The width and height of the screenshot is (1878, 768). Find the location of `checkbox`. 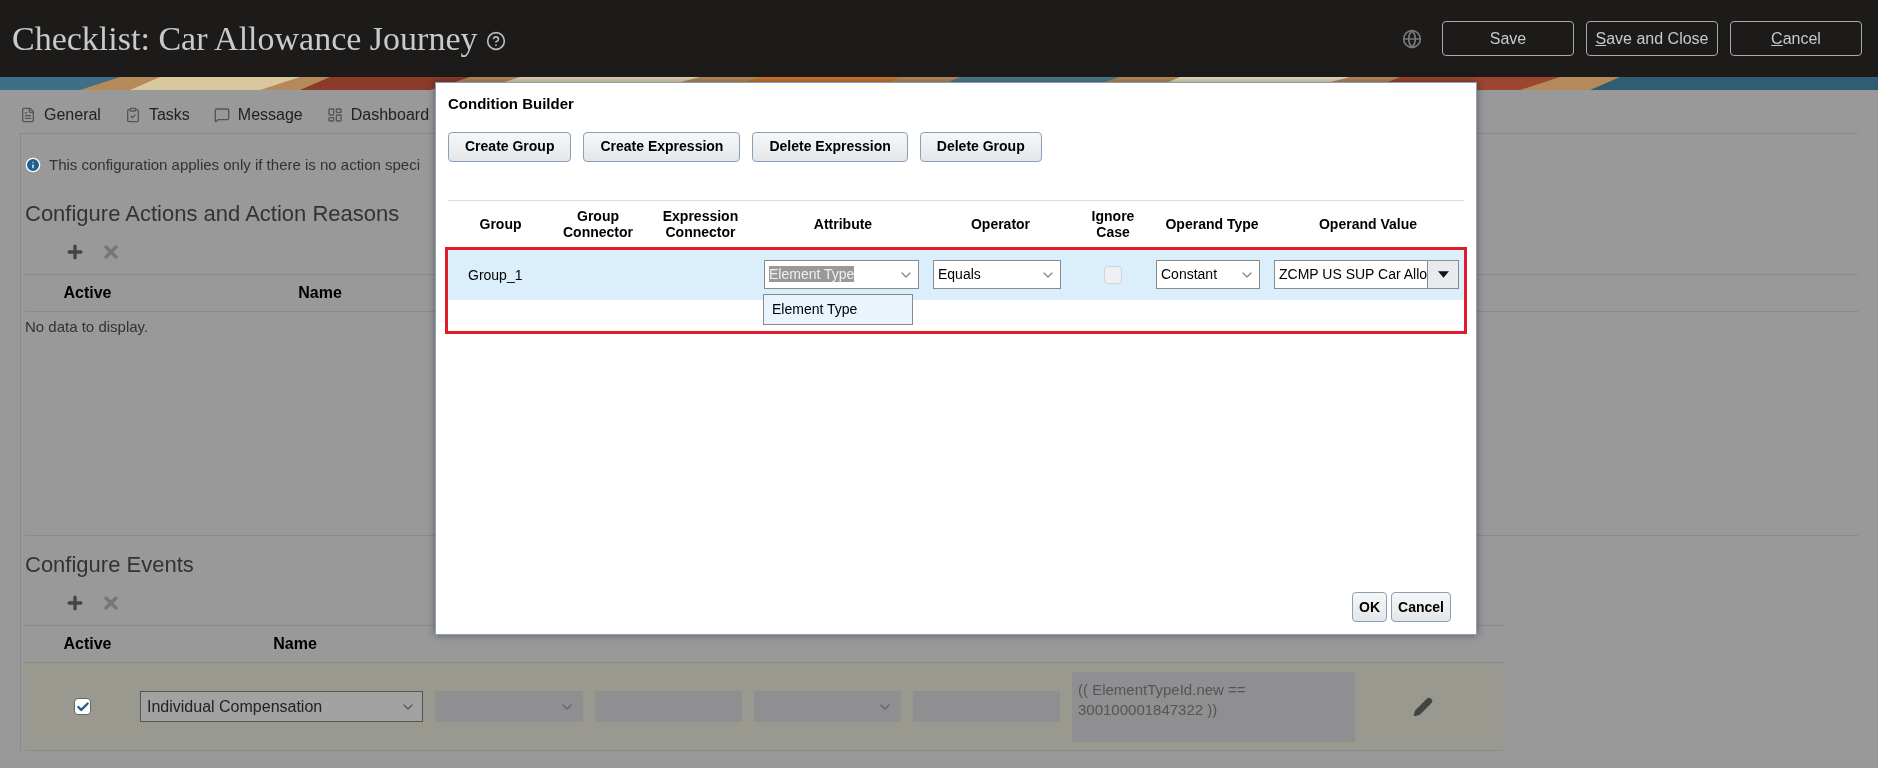

checkbox is located at coordinates (82, 706).